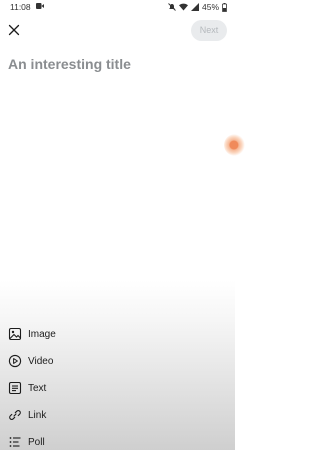  What do you see at coordinates (117, 388) in the screenshot?
I see `post-type-text: Text` at bounding box center [117, 388].